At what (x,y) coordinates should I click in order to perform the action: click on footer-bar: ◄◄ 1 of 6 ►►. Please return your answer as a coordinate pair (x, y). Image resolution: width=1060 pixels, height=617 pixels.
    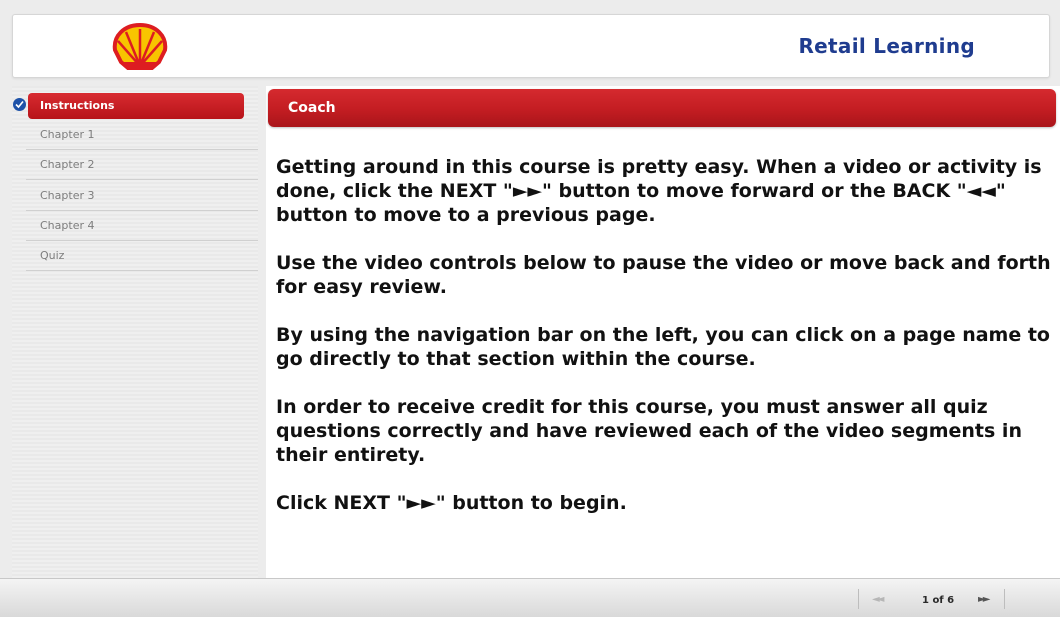
    Looking at the image, I should click on (530, 597).